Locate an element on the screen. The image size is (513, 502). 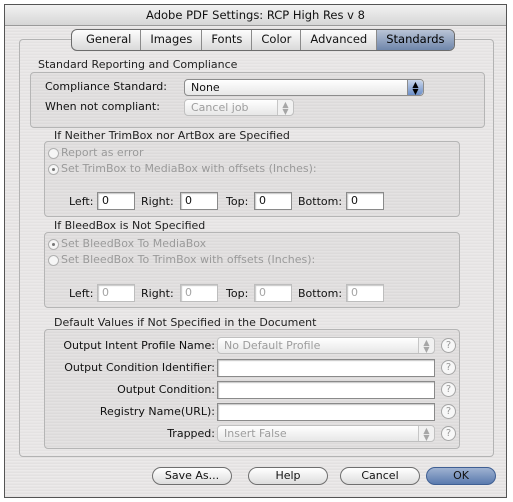
trapped-value: Insert False is located at coordinates (255, 433).